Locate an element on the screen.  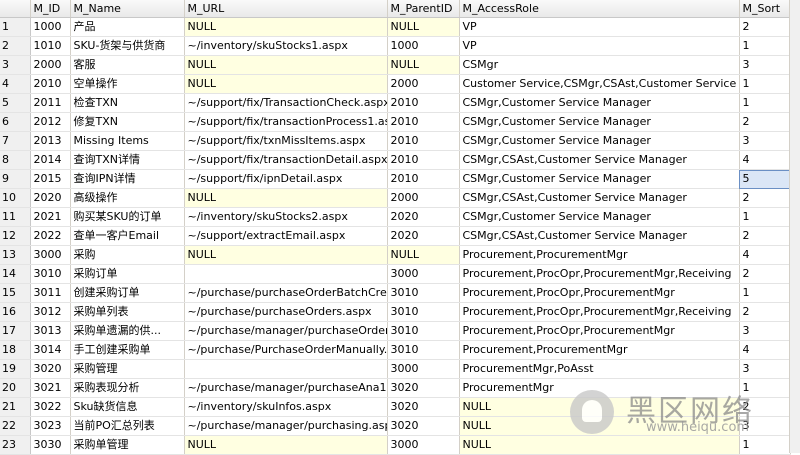
cell-m-id: 2015 is located at coordinates (50, 179).